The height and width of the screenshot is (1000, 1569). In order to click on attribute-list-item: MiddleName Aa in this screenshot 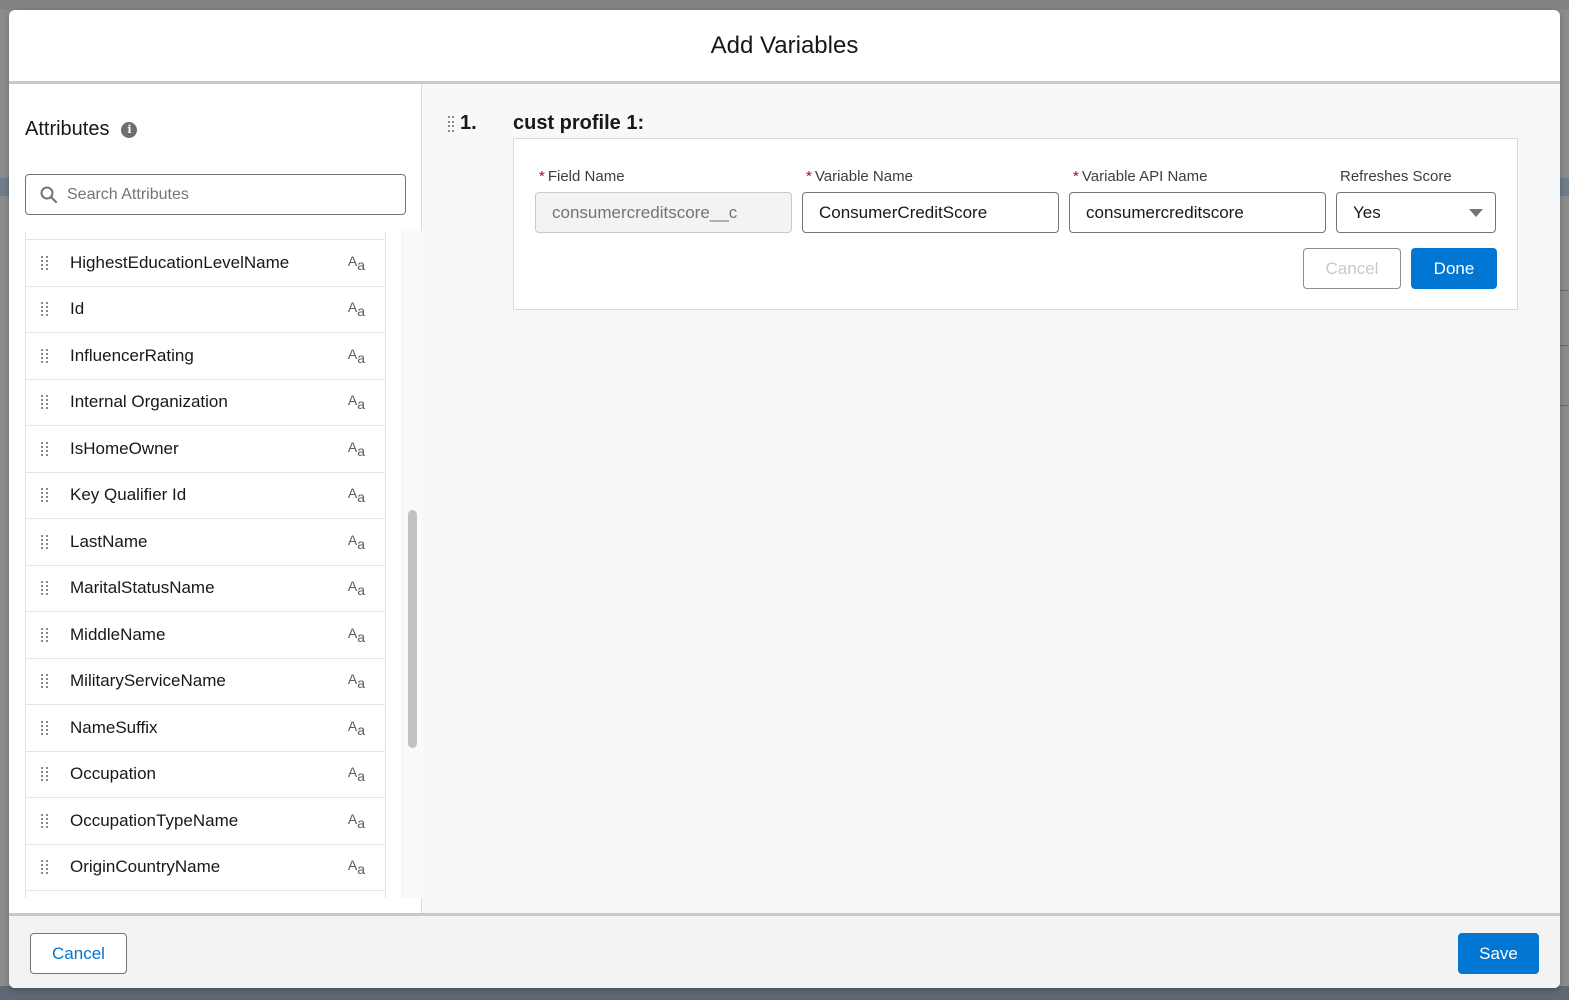, I will do `click(205, 635)`.